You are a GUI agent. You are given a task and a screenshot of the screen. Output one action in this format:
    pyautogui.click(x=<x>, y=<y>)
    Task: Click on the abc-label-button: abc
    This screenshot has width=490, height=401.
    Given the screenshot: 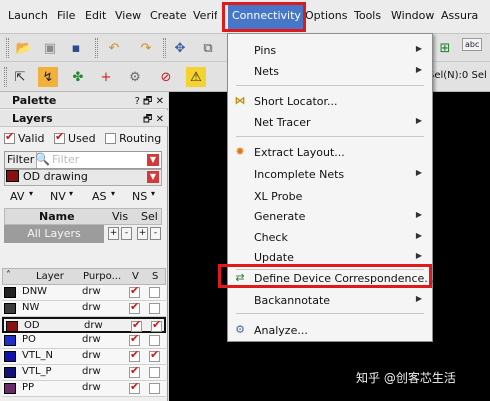 What is the action you would take?
    pyautogui.click(x=472, y=44)
    